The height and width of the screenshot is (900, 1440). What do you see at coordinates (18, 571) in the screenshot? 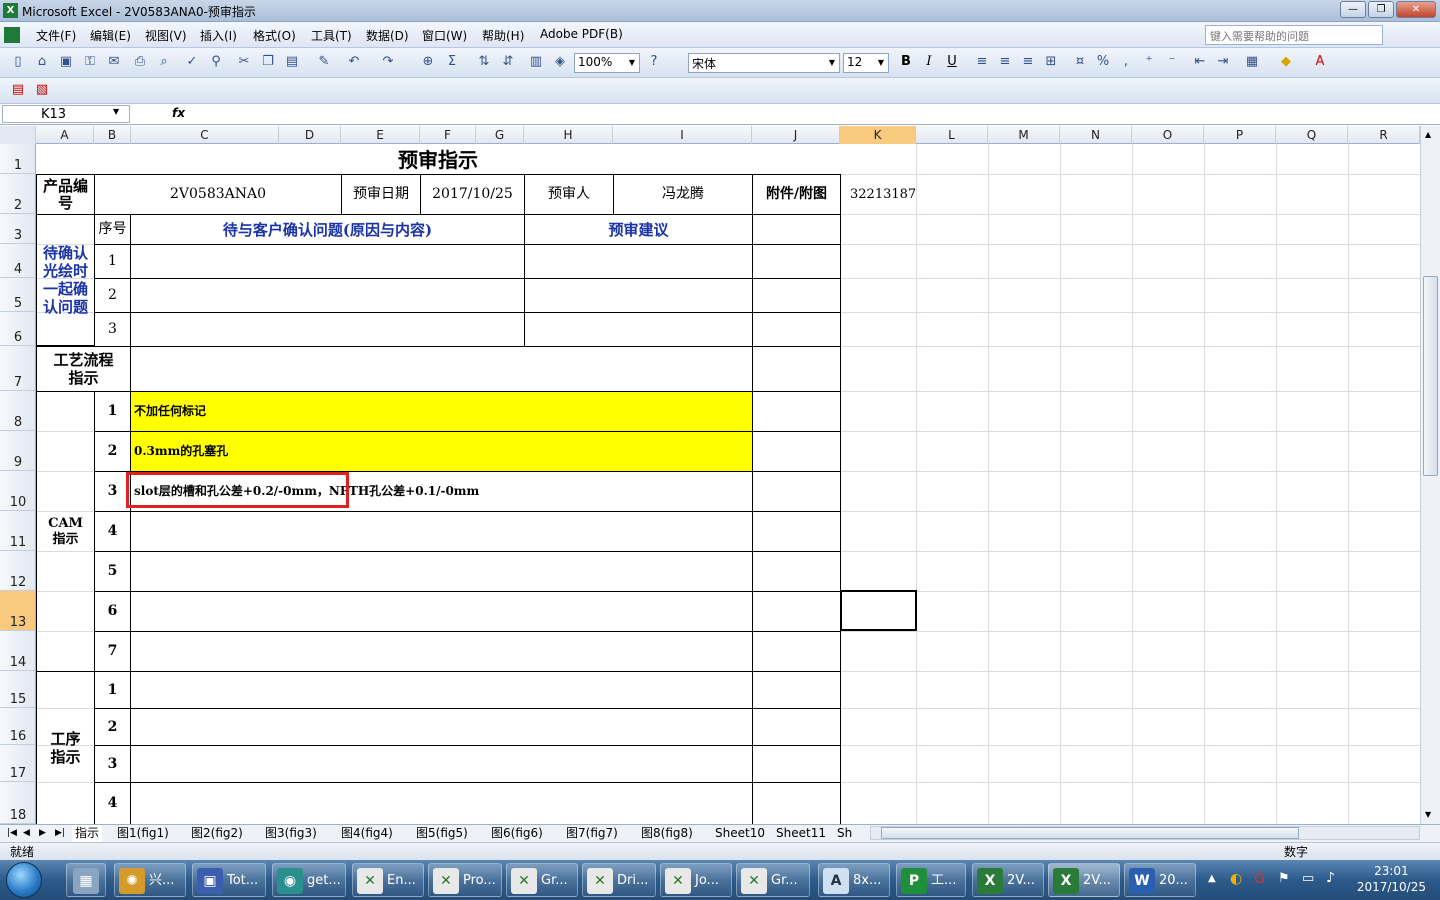
I see `row-header: 12` at bounding box center [18, 571].